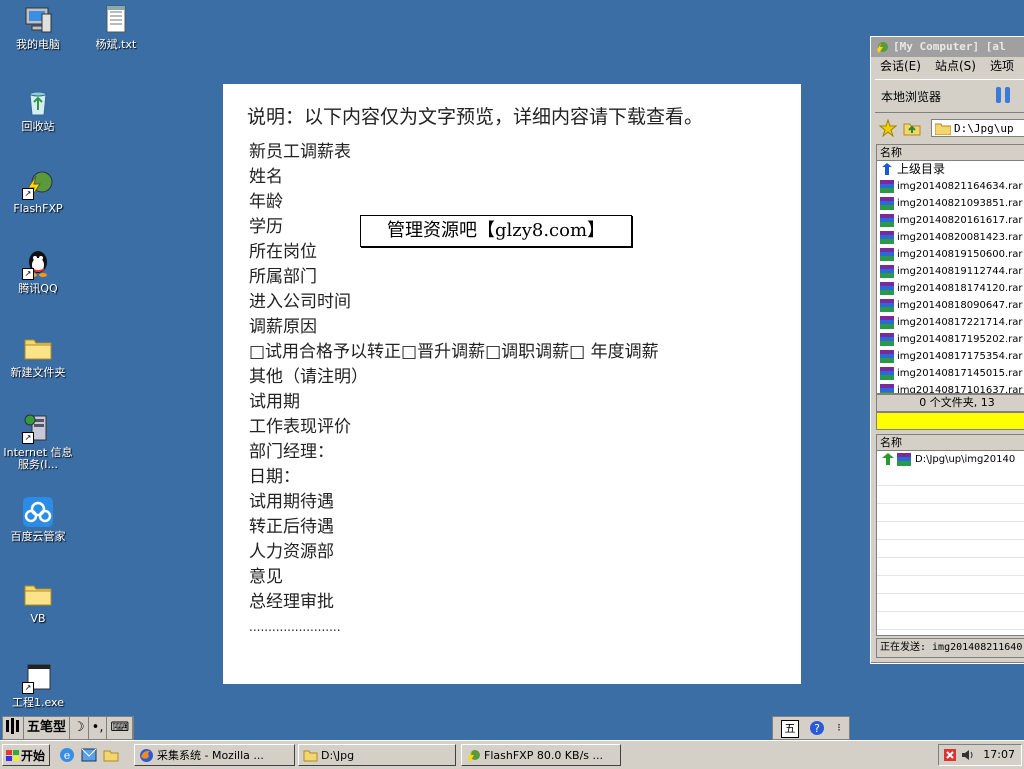 Image resolution: width=1024 pixels, height=769 pixels. Describe the element at coordinates (911, 96) in the screenshot. I see `local-browser-button: 本地浏览器` at that location.